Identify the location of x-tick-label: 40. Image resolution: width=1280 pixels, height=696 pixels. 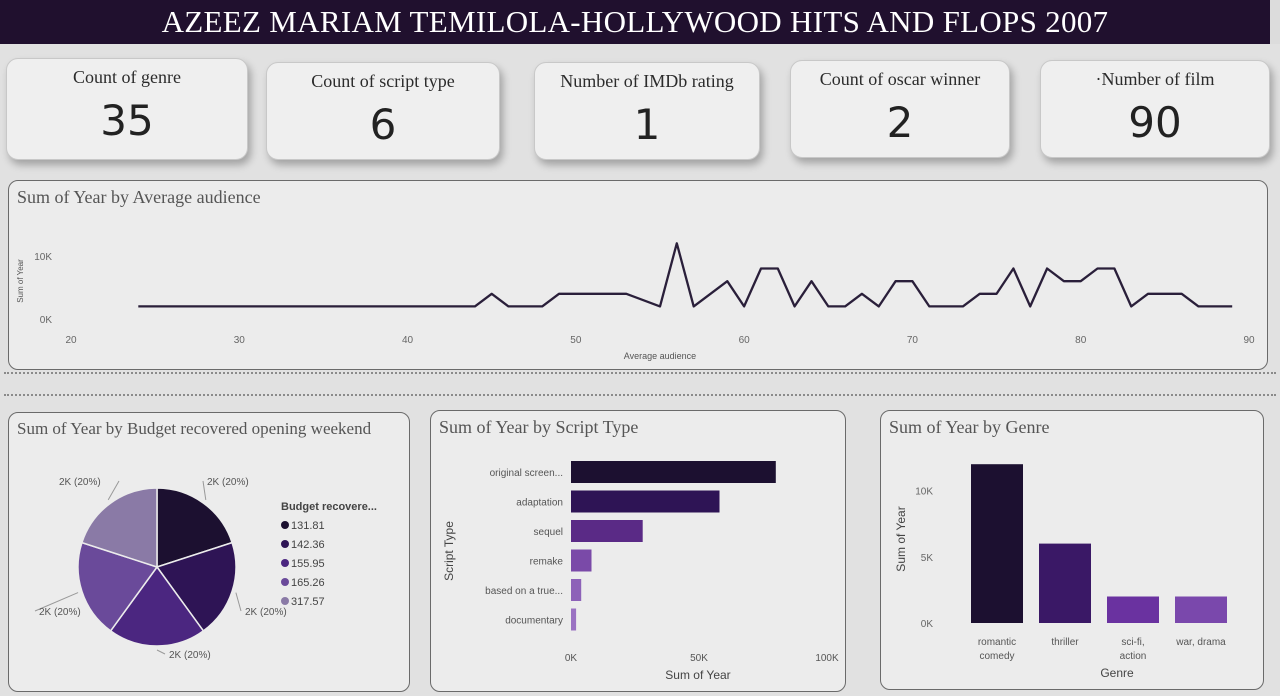
(408, 340).